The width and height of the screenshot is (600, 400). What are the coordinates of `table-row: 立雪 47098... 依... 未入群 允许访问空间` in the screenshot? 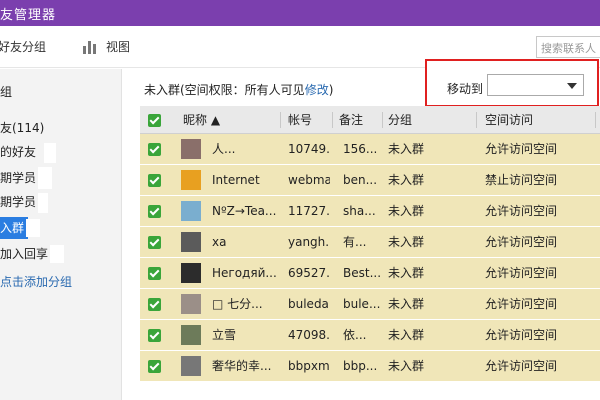 It's located at (370, 335).